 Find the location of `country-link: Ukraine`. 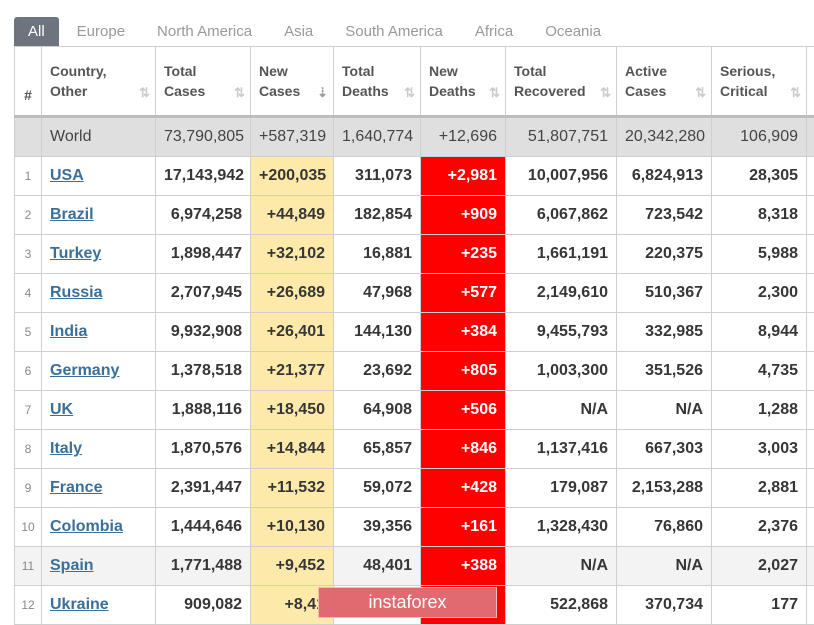

country-link: Ukraine is located at coordinates (79, 604).